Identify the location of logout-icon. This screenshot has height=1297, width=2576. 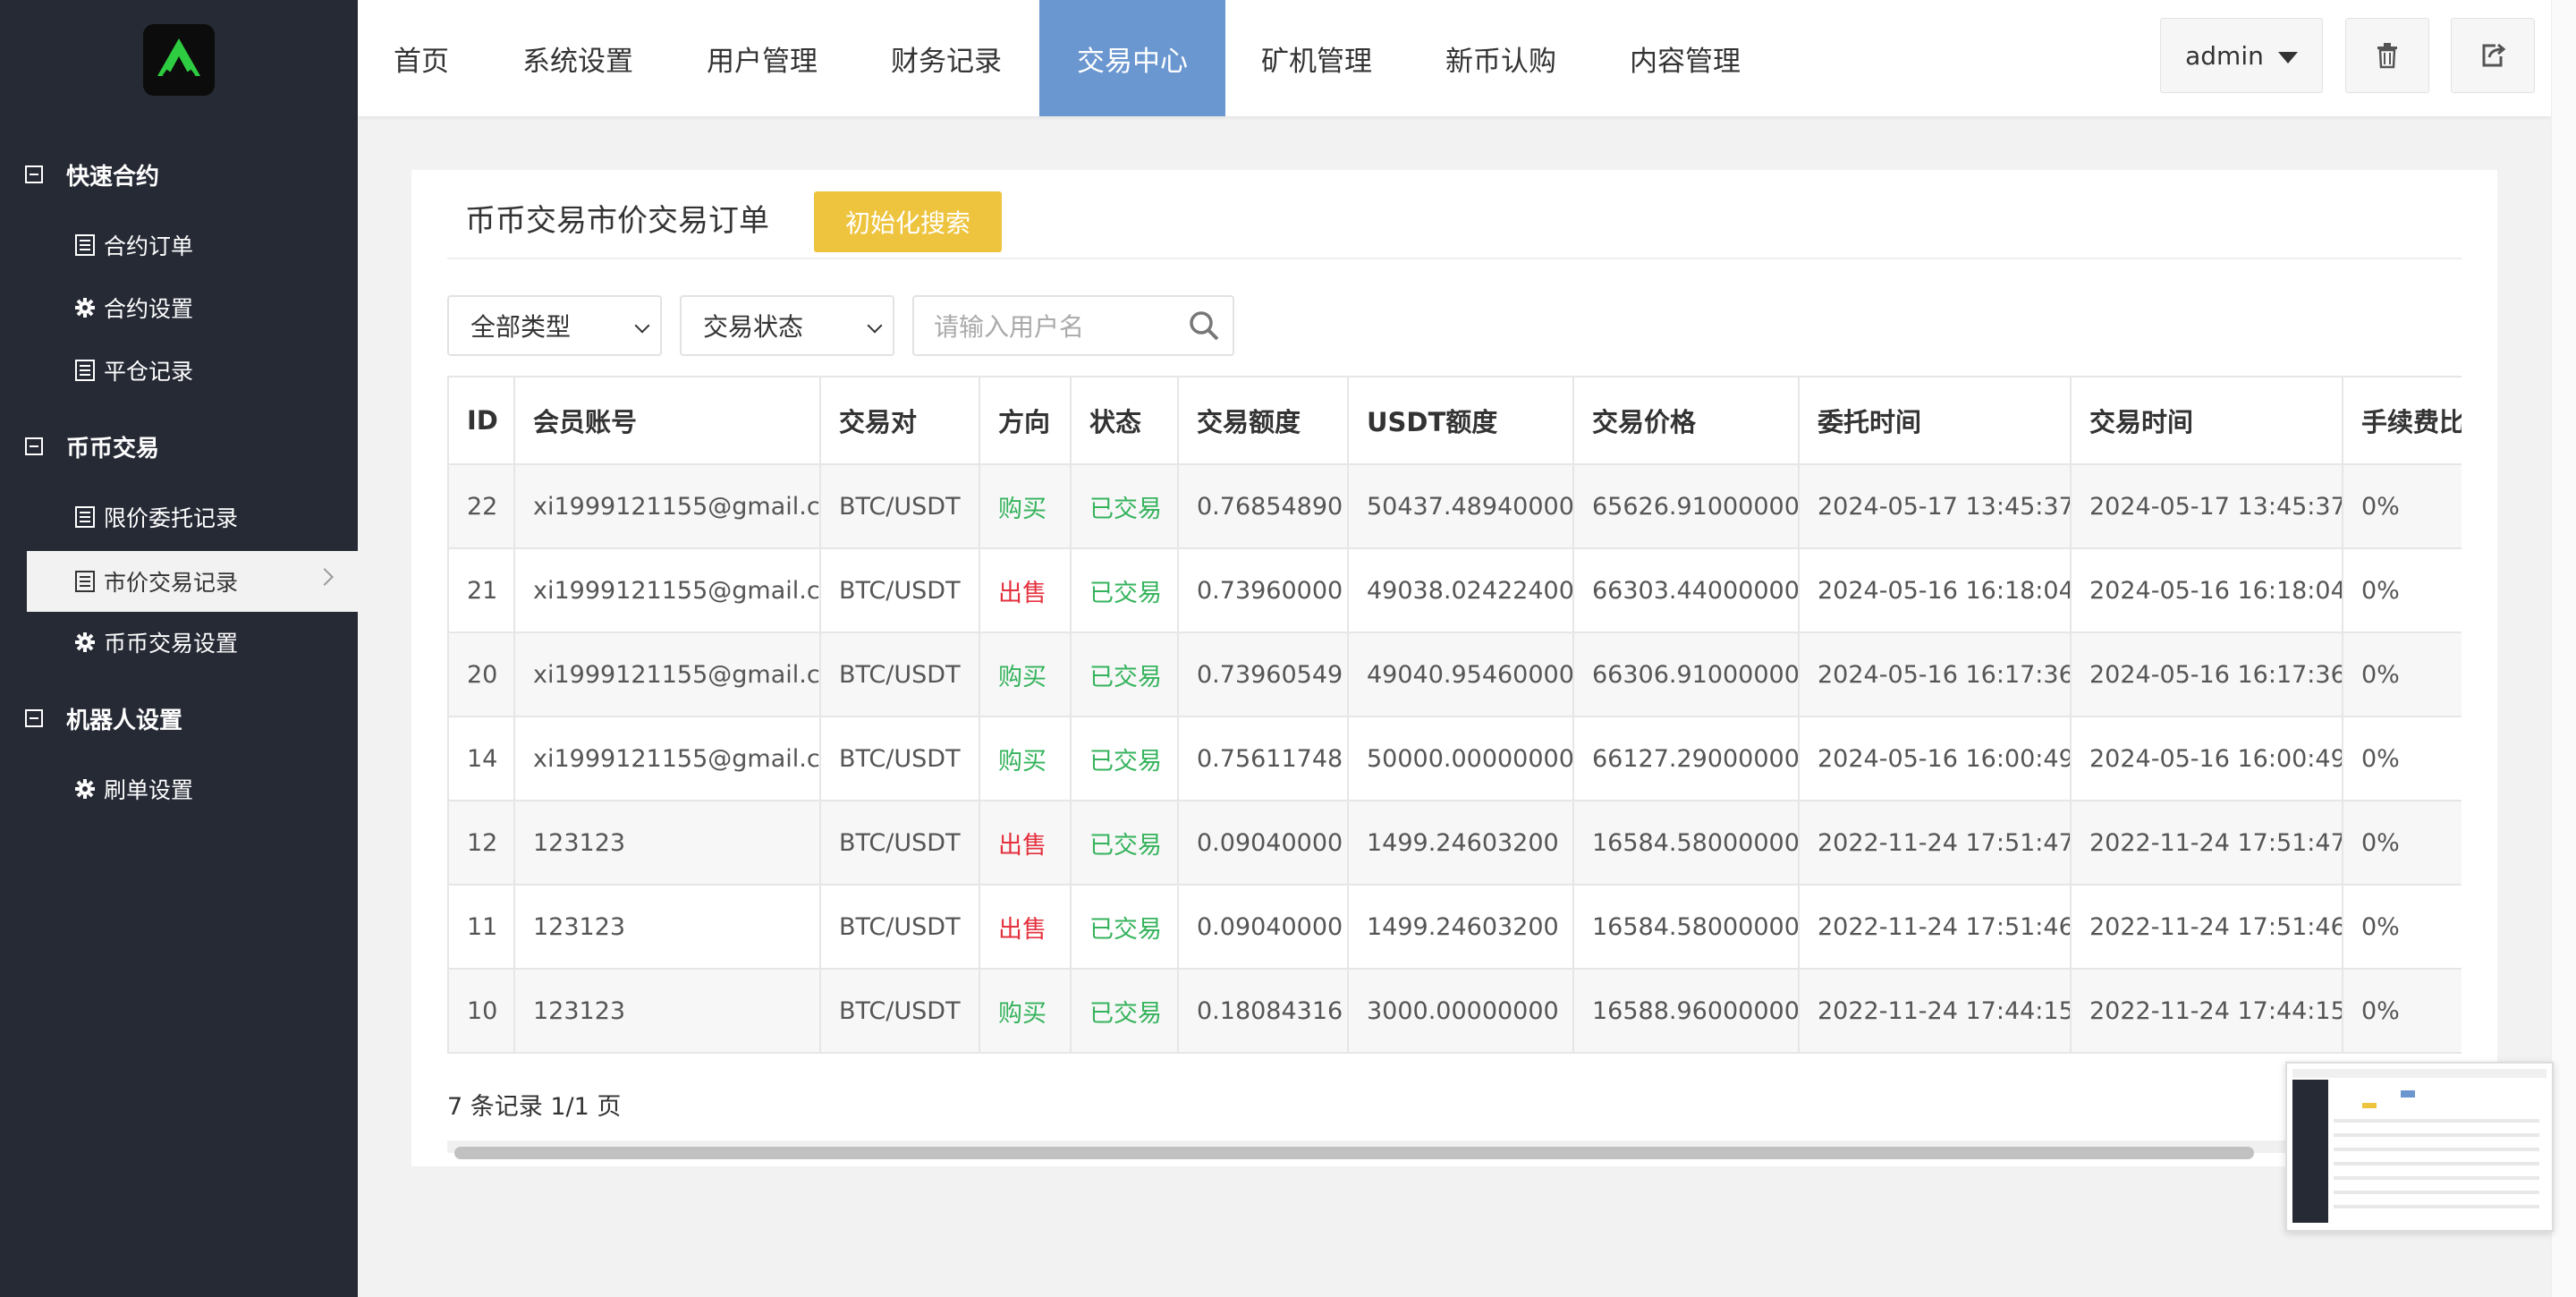
(2494, 55).